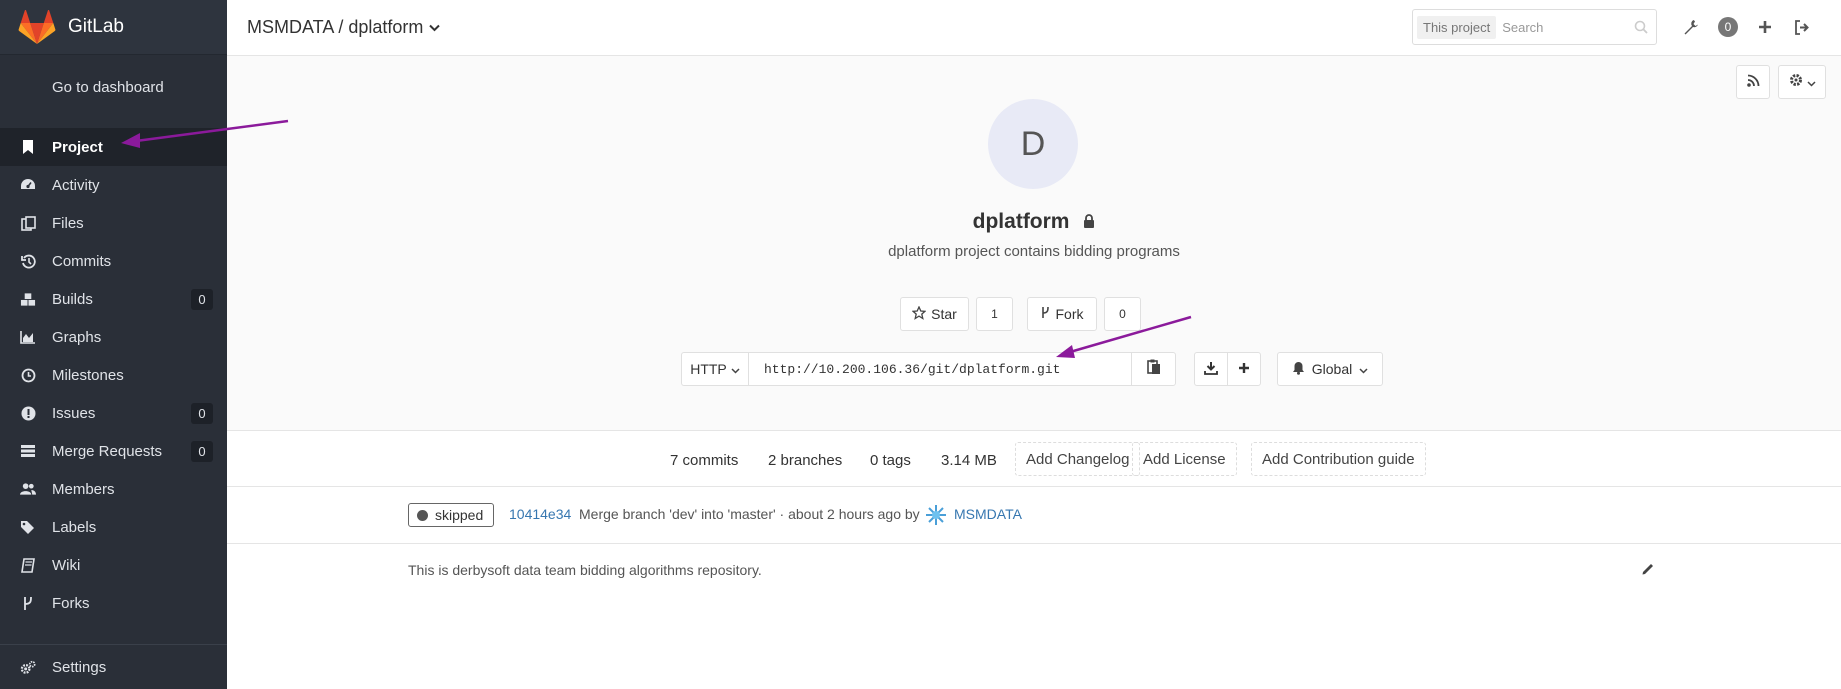 The height and width of the screenshot is (689, 1841). Describe the element at coordinates (1244, 369) in the screenshot. I see `add-file-button` at that location.